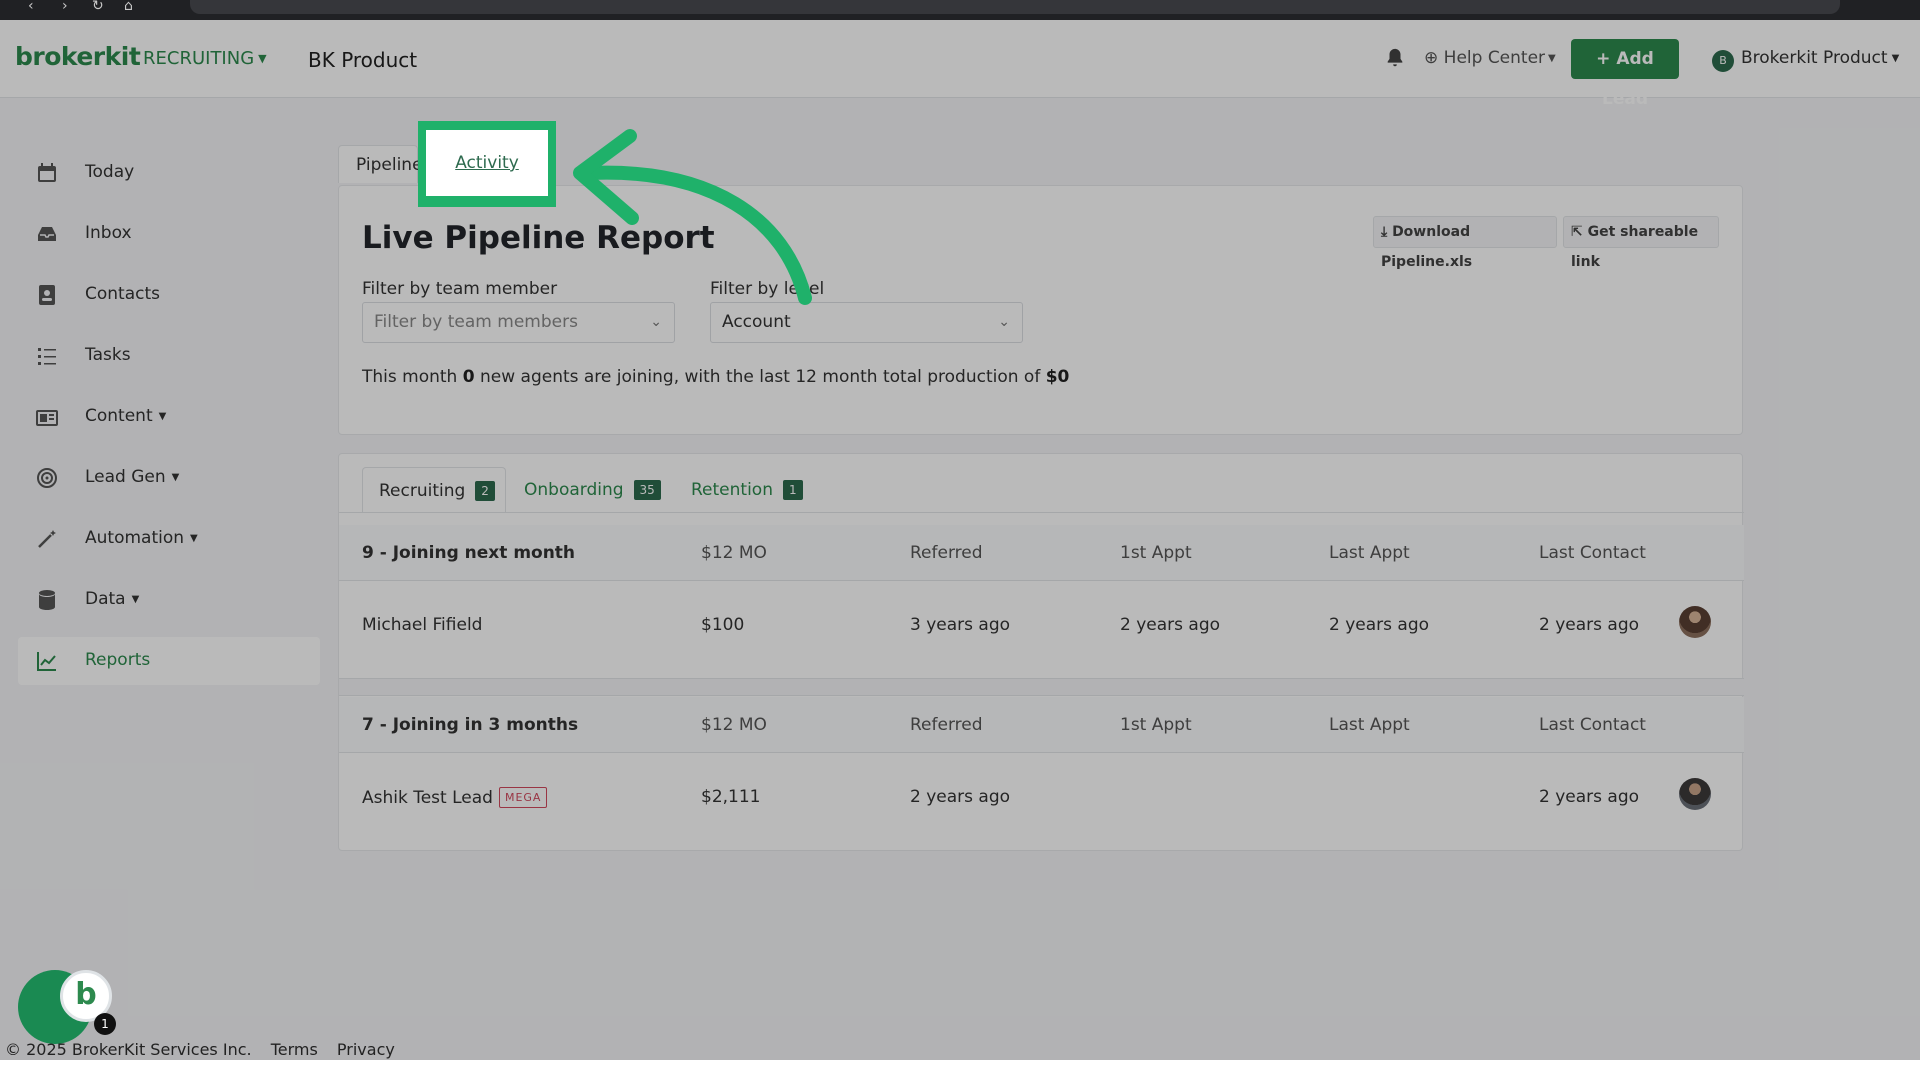 The height and width of the screenshot is (1080, 1920). Describe the element at coordinates (422, 625) in the screenshot. I see `lead-name: Michael Fifield` at that location.